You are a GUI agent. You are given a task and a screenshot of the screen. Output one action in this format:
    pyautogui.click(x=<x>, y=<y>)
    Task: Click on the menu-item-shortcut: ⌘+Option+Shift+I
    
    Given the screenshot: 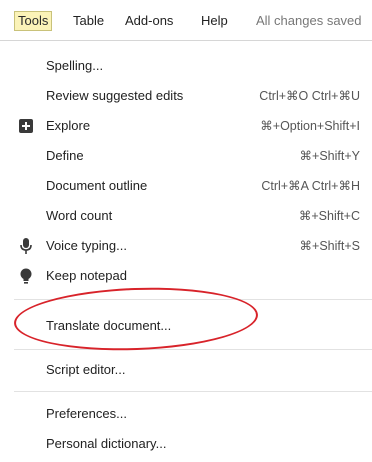 What is the action you would take?
    pyautogui.click(x=310, y=126)
    